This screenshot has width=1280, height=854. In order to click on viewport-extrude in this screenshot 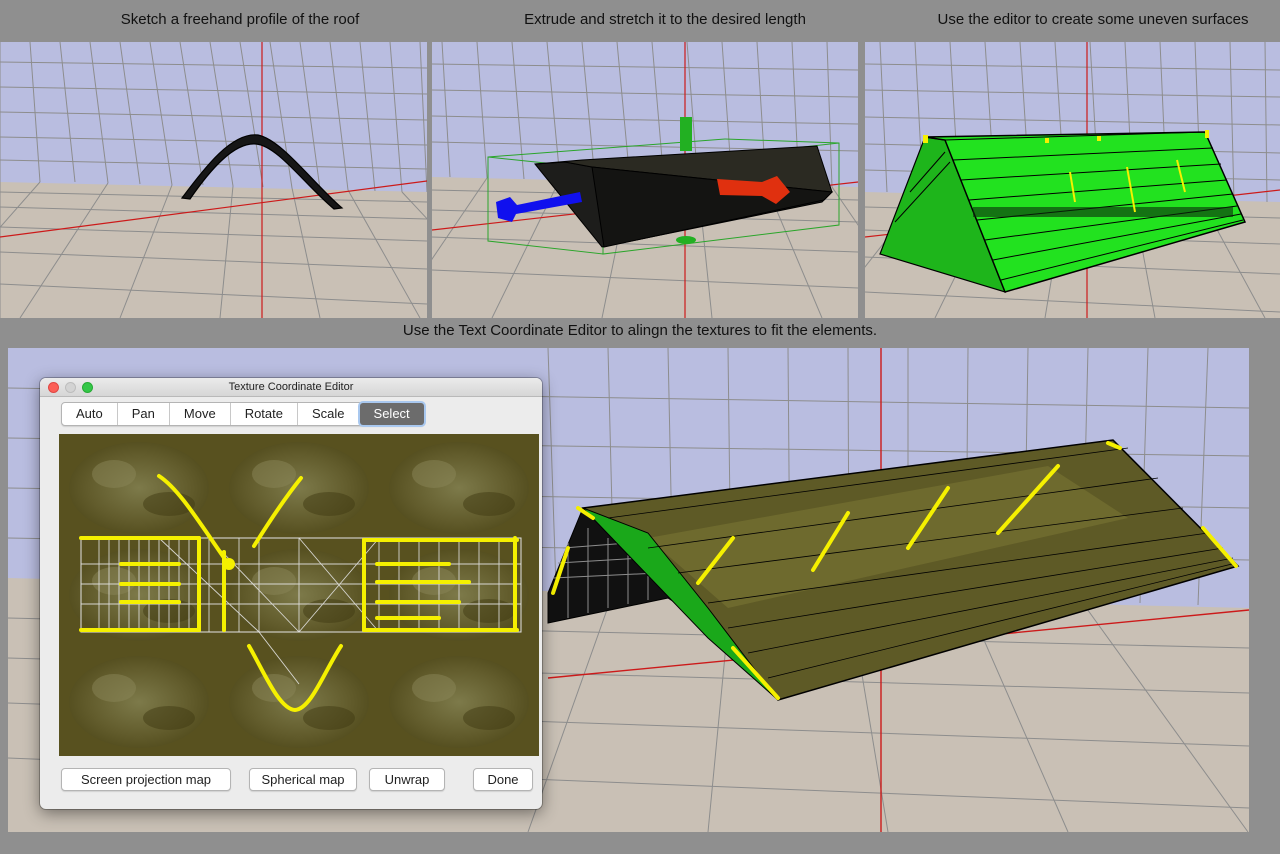, I will do `click(645, 180)`.